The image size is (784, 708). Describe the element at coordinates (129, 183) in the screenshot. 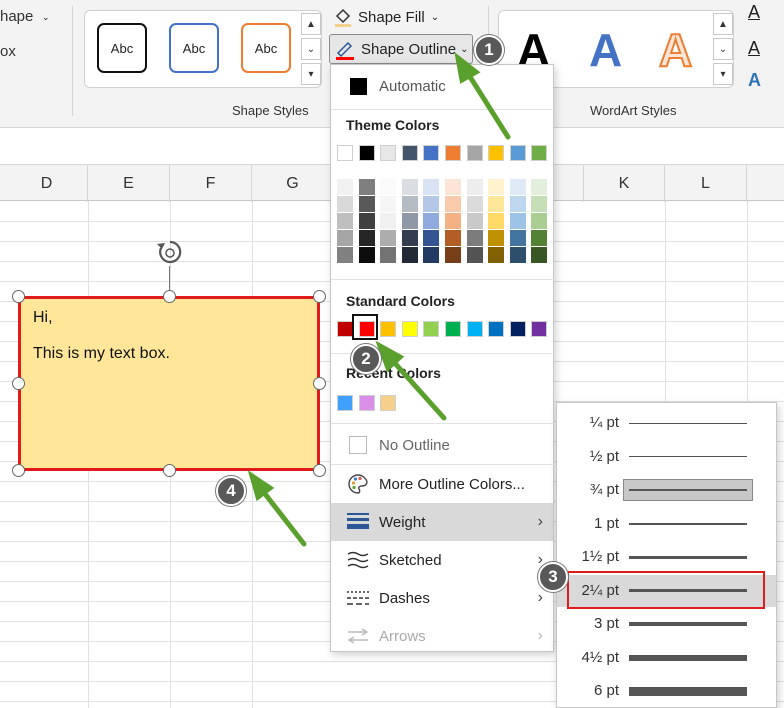

I see `column-header-e: E` at that location.